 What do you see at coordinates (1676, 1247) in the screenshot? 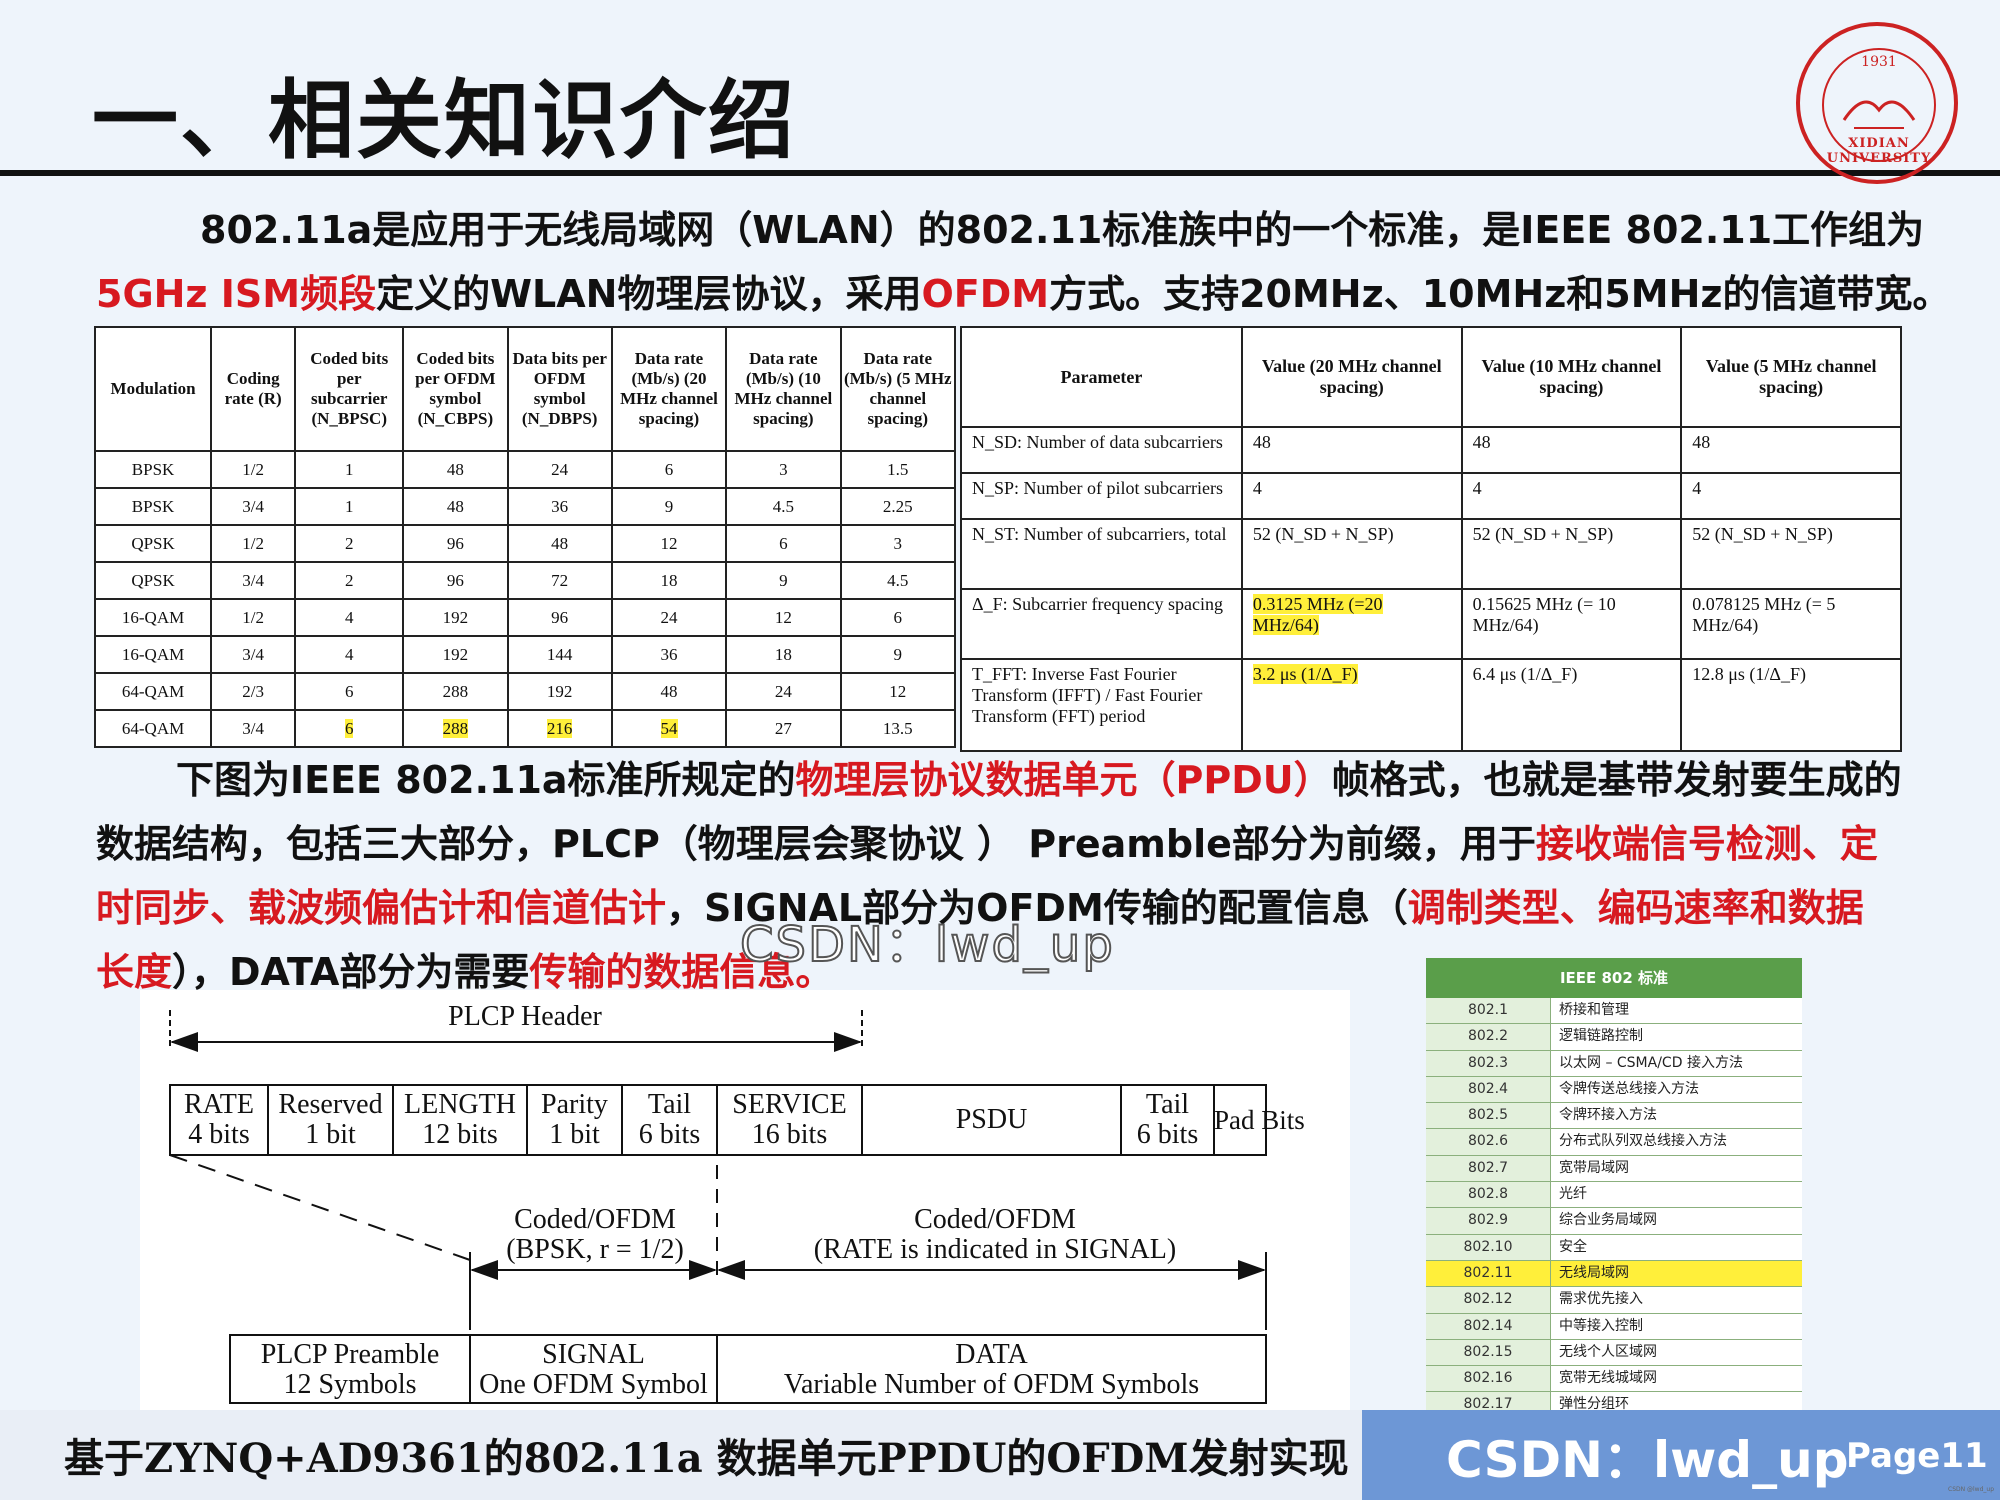
I see `standard-name: 安全` at bounding box center [1676, 1247].